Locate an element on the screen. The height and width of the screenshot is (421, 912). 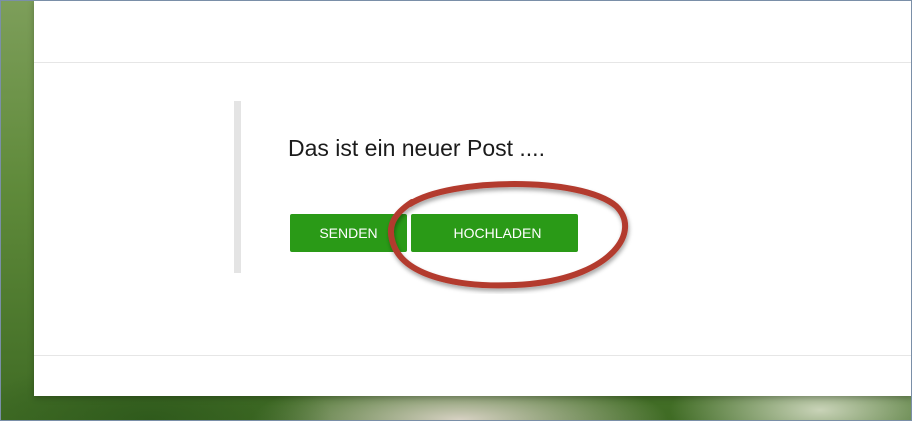
upload-button: HOCHLADEN is located at coordinates (494, 233).